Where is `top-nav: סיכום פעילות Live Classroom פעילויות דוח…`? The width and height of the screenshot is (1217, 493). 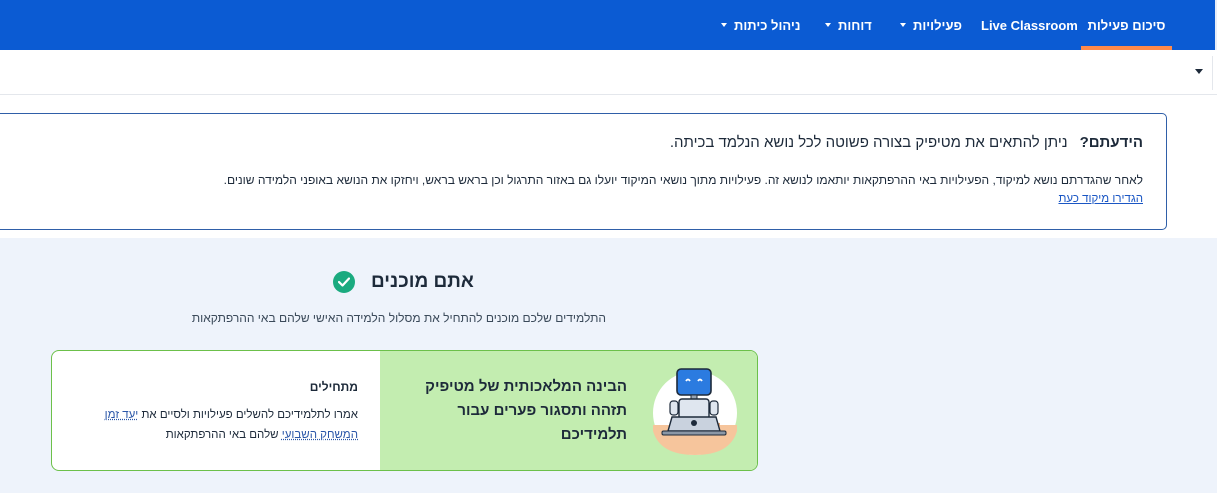 top-nav: סיכום פעילות Live Classroom פעילויות דוח… is located at coordinates (608, 25).